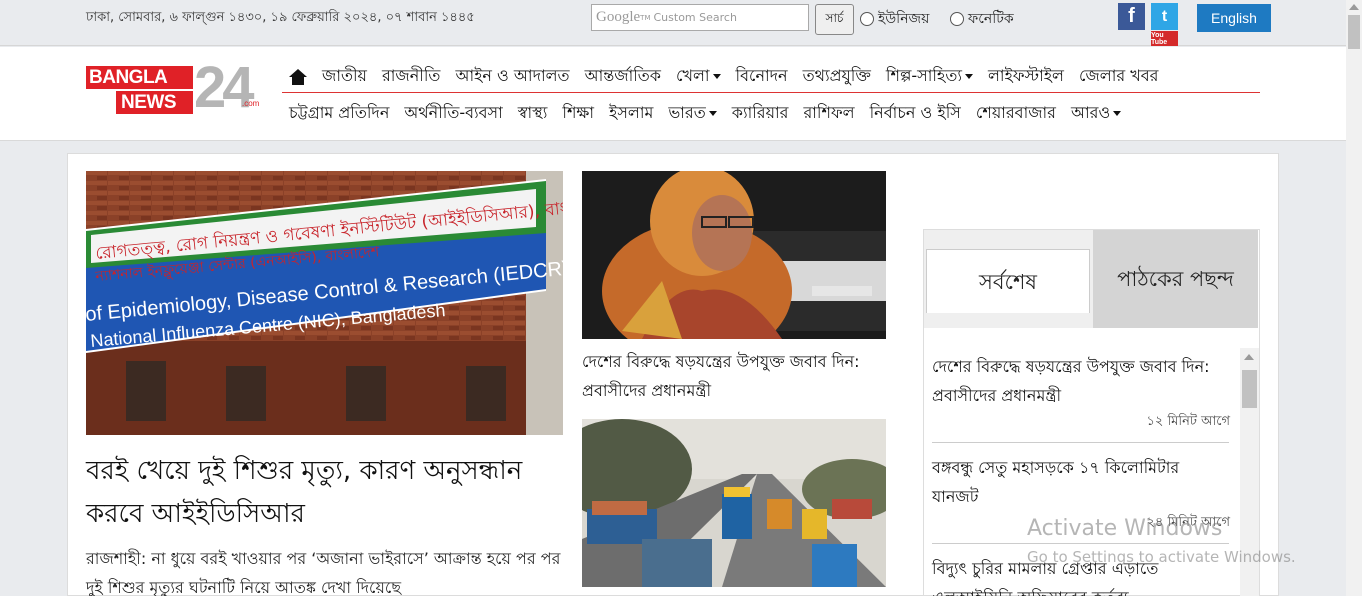  Describe the element at coordinates (1125, 528) in the screenshot. I see `activation-watermark-title: Activate Windows` at that location.